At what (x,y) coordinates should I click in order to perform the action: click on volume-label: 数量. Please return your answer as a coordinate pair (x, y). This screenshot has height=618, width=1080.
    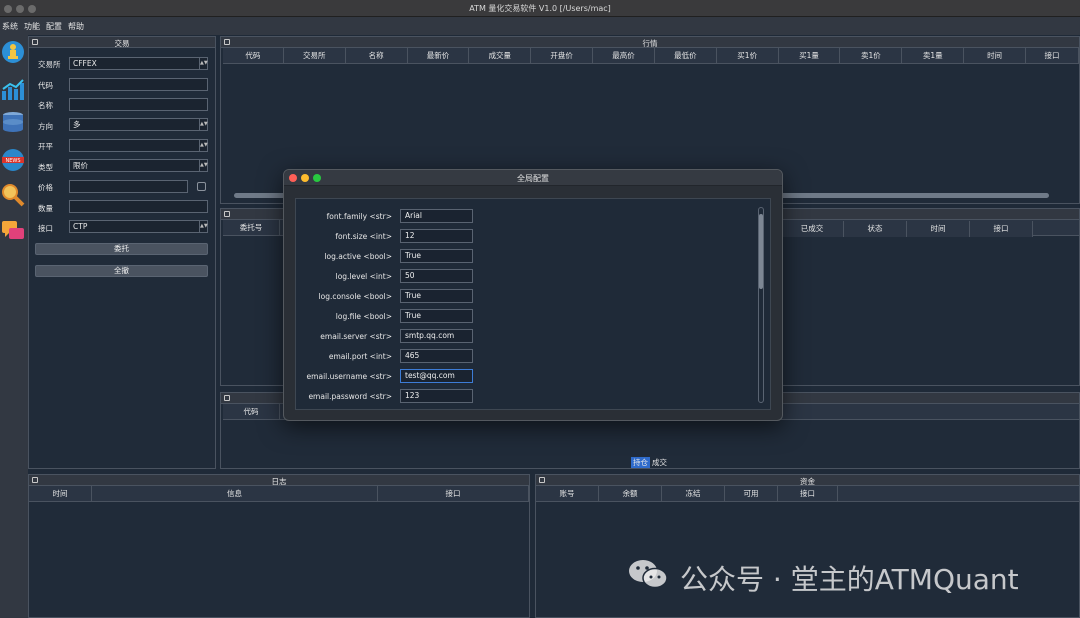
    Looking at the image, I should click on (45, 208).